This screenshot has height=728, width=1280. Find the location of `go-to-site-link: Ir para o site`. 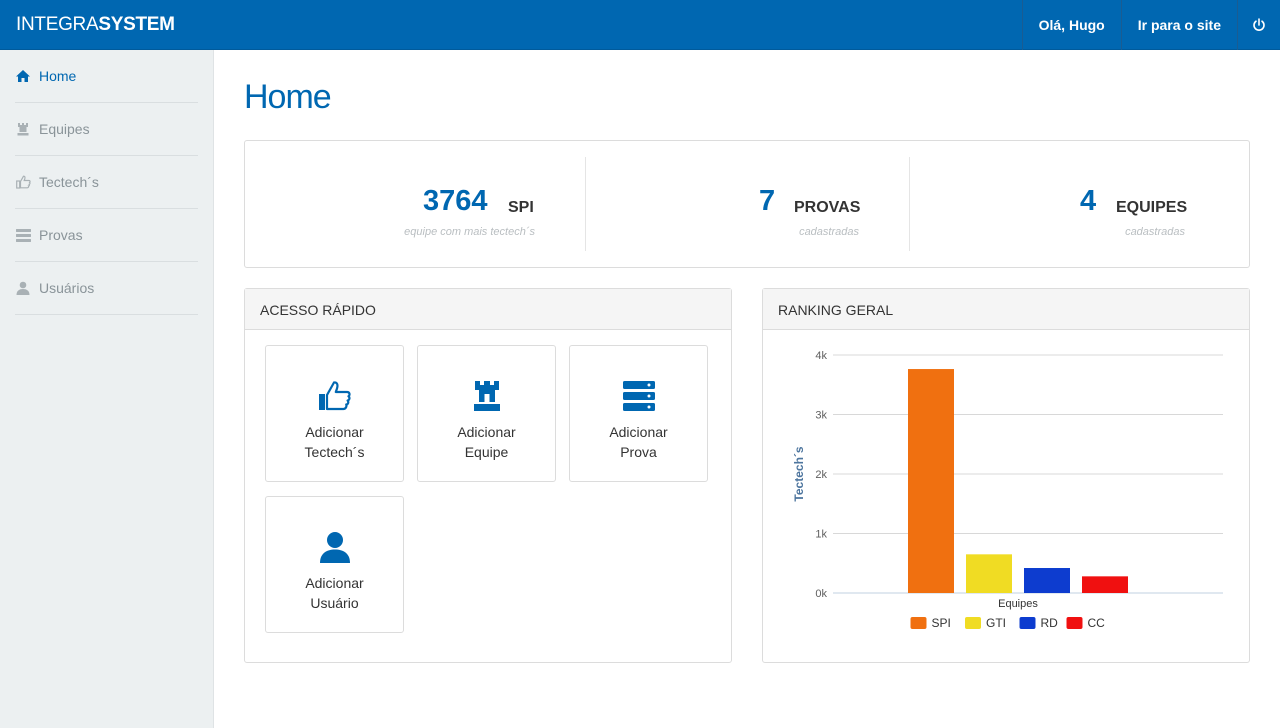

go-to-site-link: Ir para o site is located at coordinates (1178, 25).